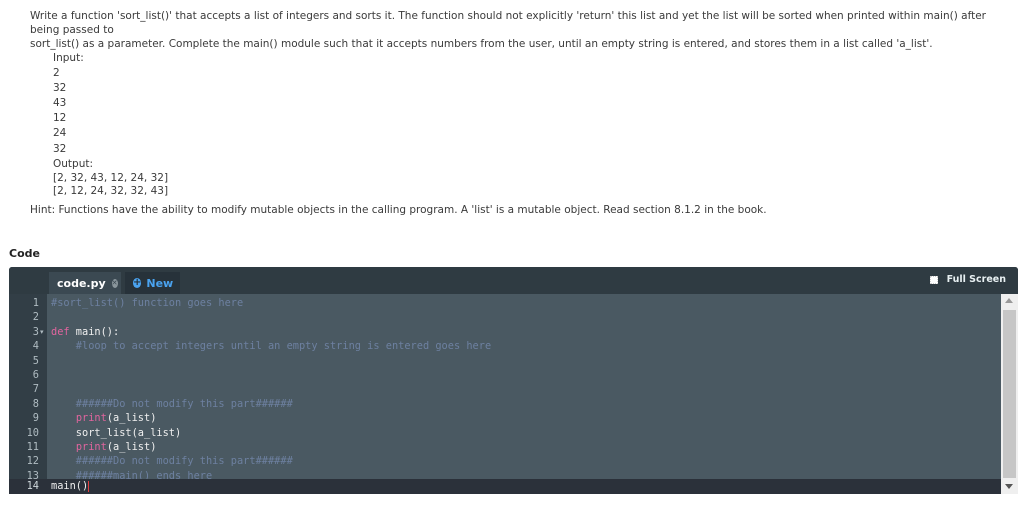  I want to click on line-number: 9, so click(35, 418).